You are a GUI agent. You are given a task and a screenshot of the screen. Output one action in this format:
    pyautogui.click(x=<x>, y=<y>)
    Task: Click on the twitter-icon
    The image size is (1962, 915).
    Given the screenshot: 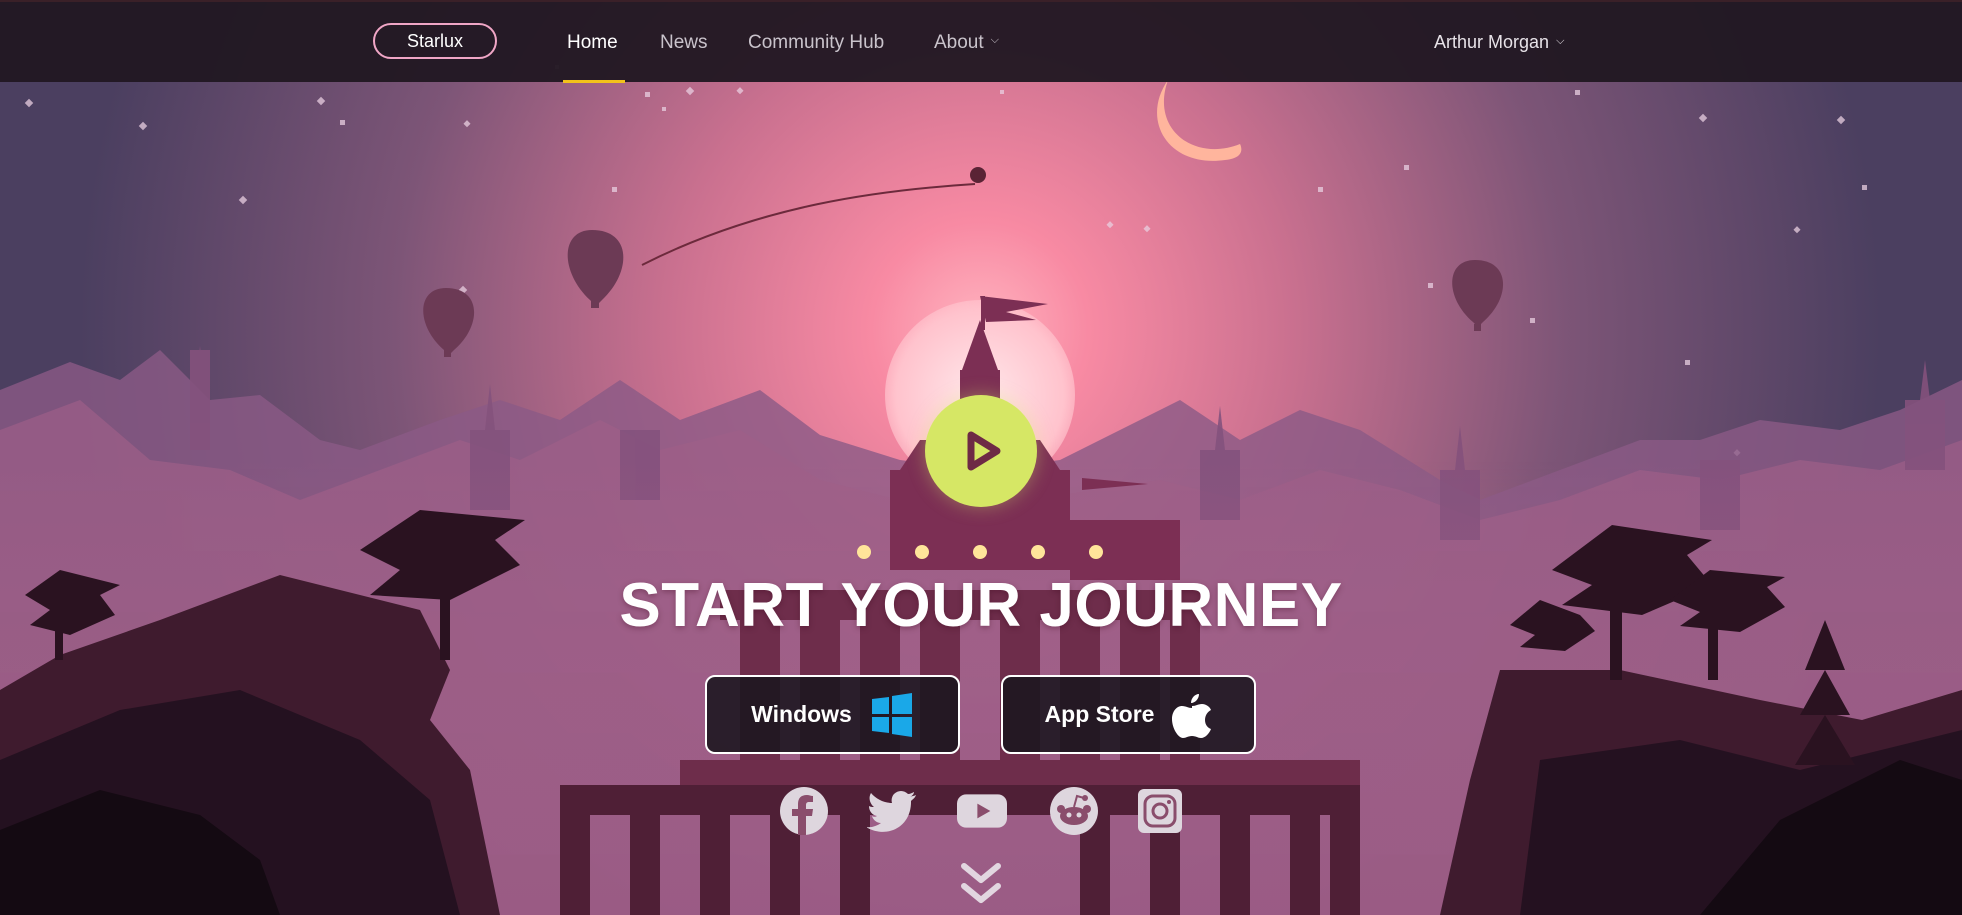 What is the action you would take?
    pyautogui.click(x=891, y=811)
    